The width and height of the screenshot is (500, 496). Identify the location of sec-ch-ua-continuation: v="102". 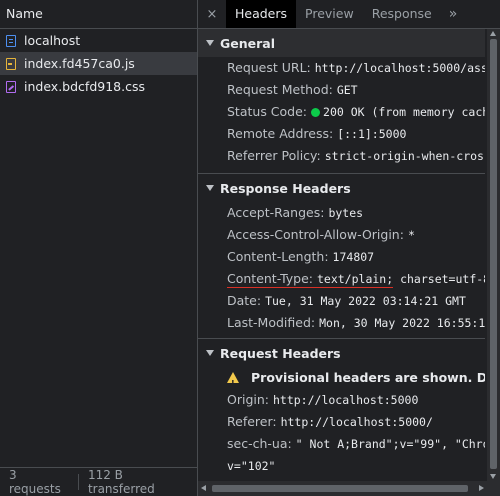
(341, 466).